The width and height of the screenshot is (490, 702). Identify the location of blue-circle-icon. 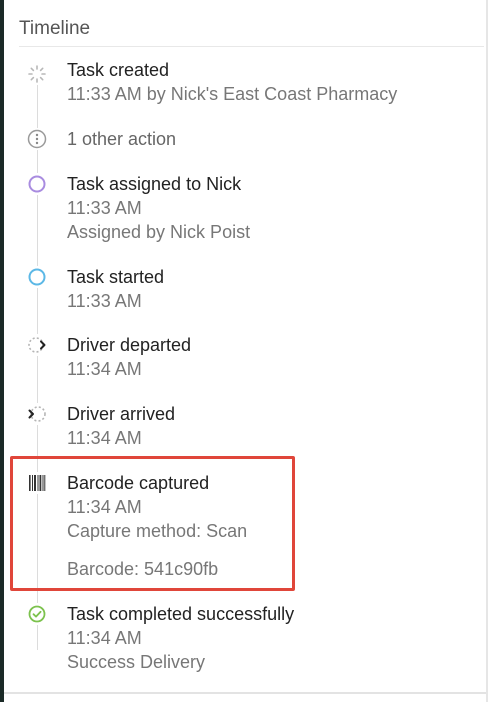
(37, 277).